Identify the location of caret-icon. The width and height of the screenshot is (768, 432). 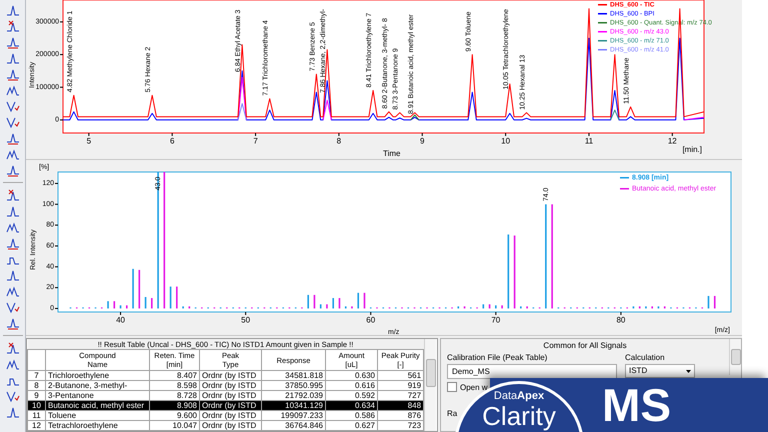
(688, 371).